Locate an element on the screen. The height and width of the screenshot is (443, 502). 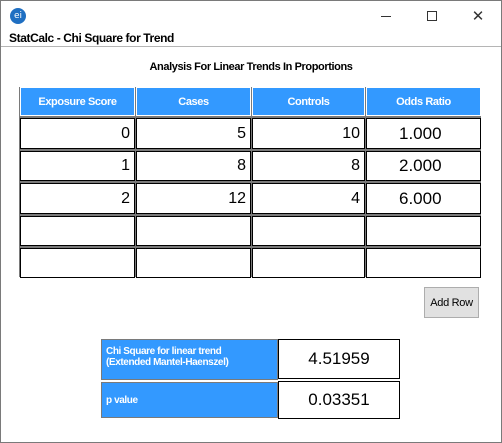
odds-ratio-cell: 6.000 is located at coordinates (423, 198).